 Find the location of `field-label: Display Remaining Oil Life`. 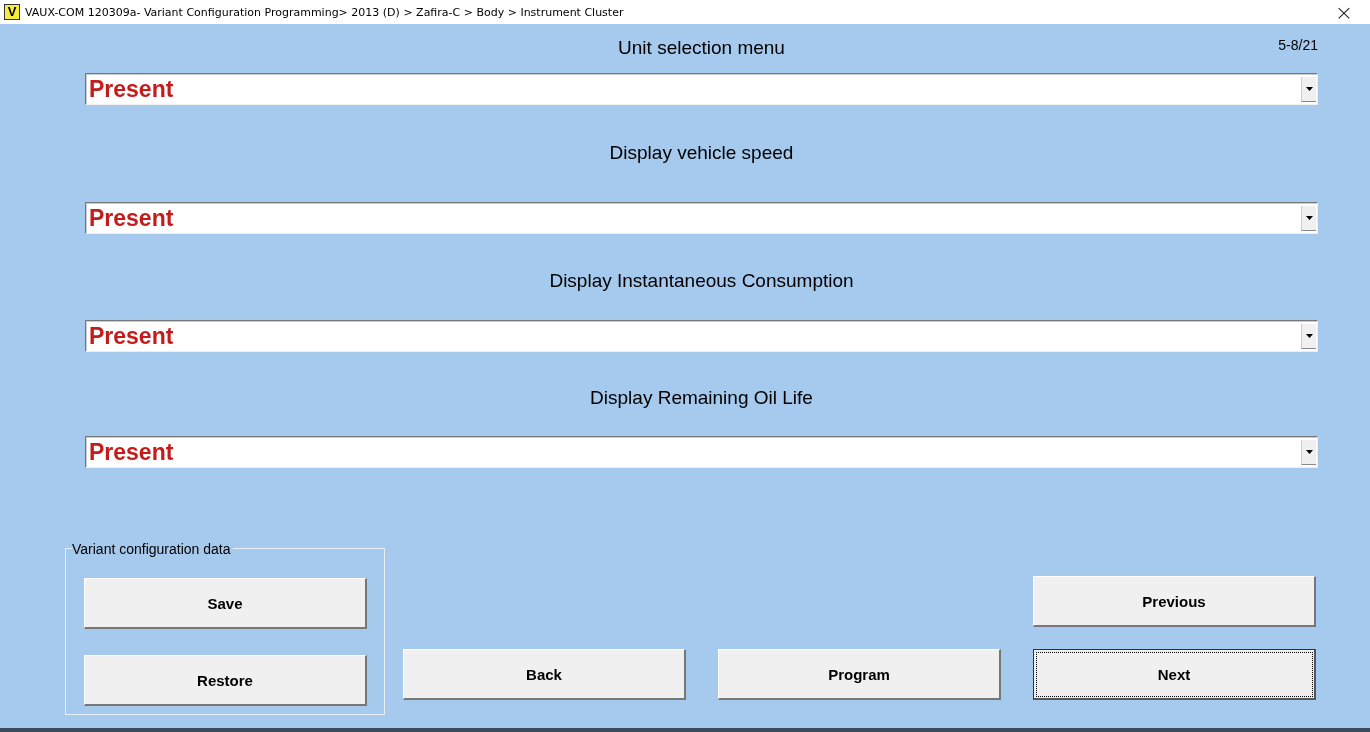

field-label: Display Remaining Oil Life is located at coordinates (701, 398).